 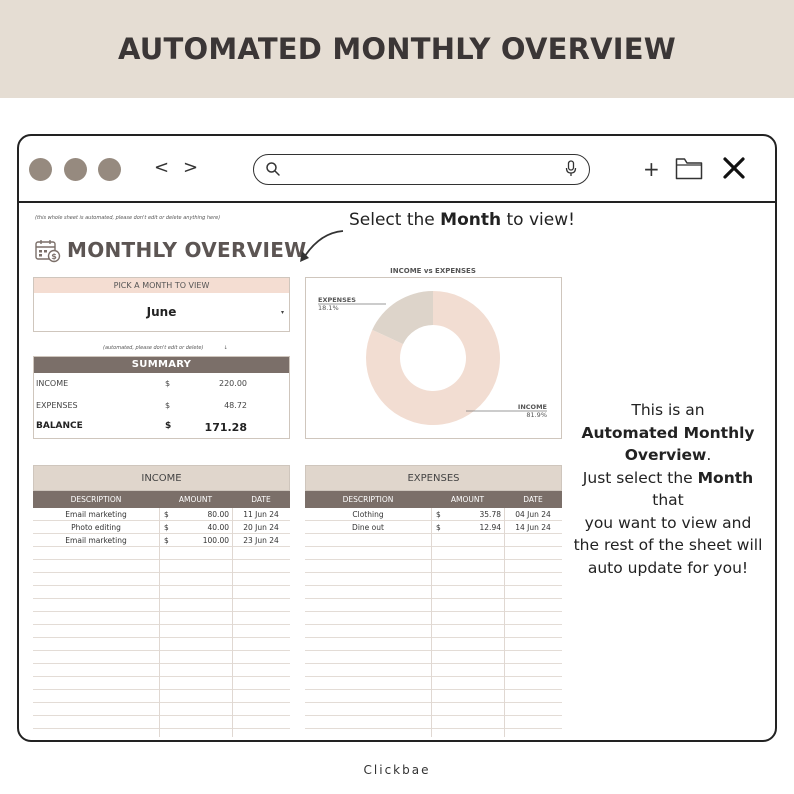 What do you see at coordinates (161, 389) in the screenshot?
I see `summary-row-income: INCOME $ 220.00` at bounding box center [161, 389].